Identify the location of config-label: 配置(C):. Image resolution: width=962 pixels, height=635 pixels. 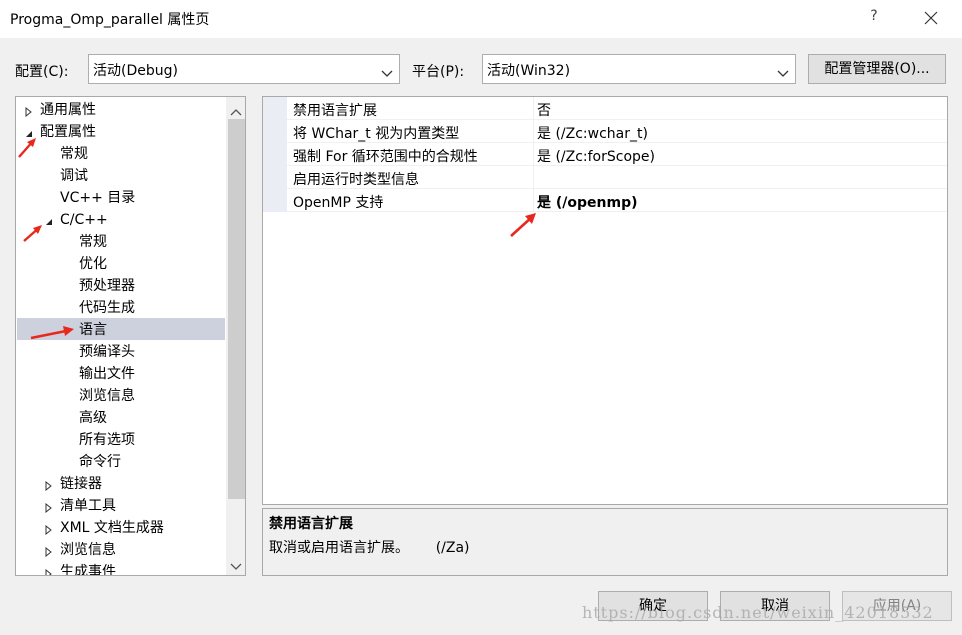
(42, 72).